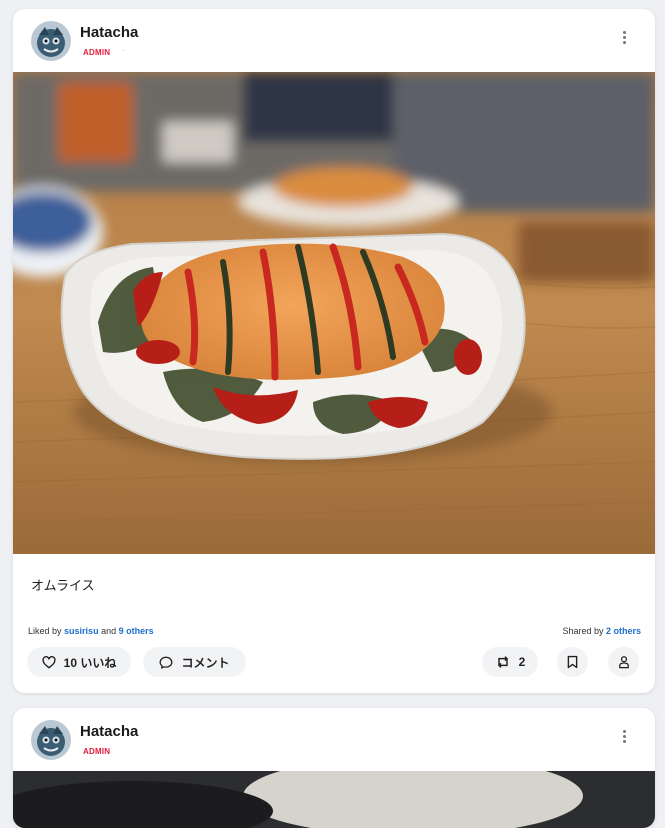 The width and height of the screenshot is (665, 828). I want to click on shares-prefix: Shared by, so click(583, 631).